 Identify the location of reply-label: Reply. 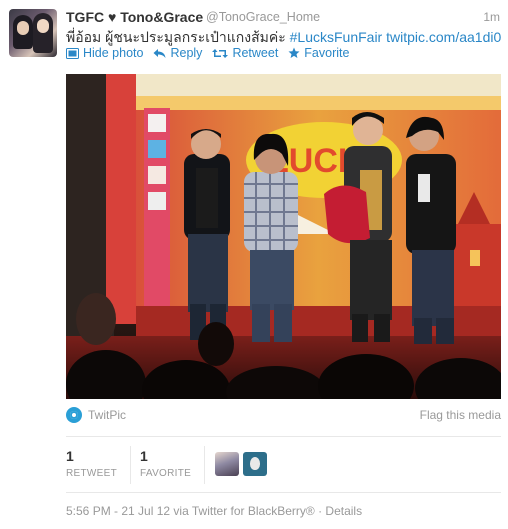
(186, 53).